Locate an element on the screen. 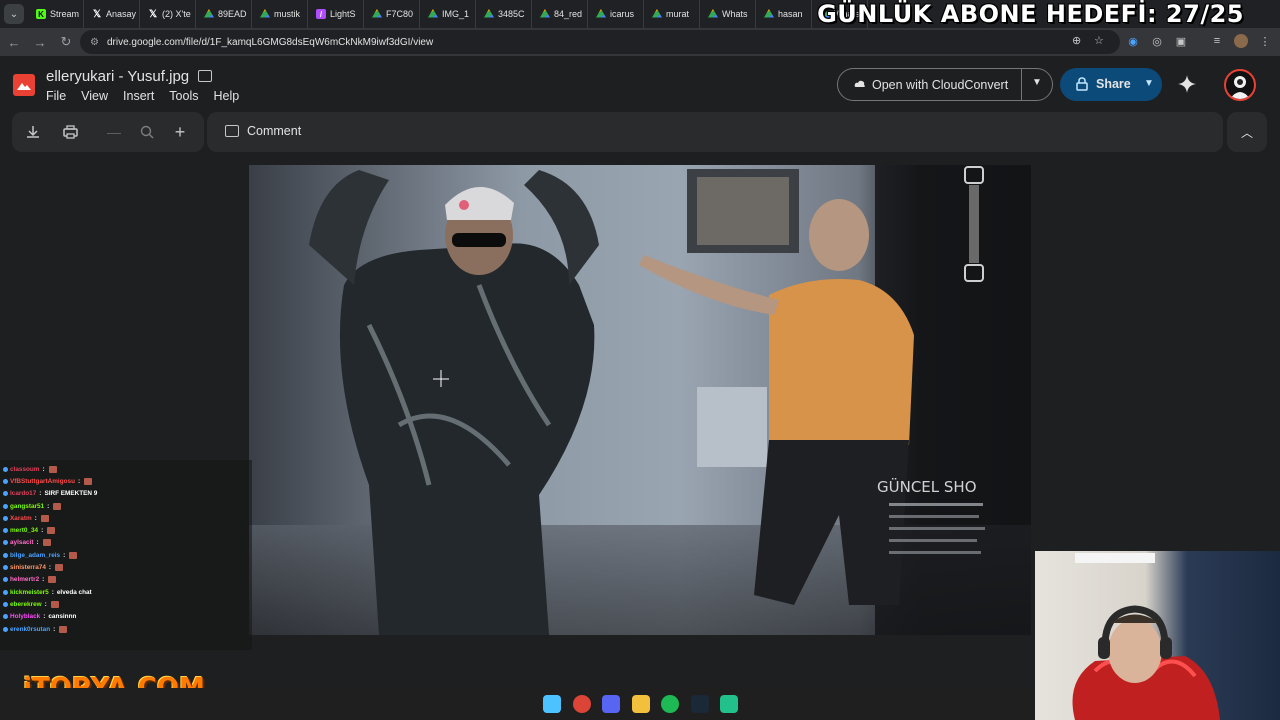 This screenshot has height=720, width=1280. account-avatar is located at coordinates (1240, 85).